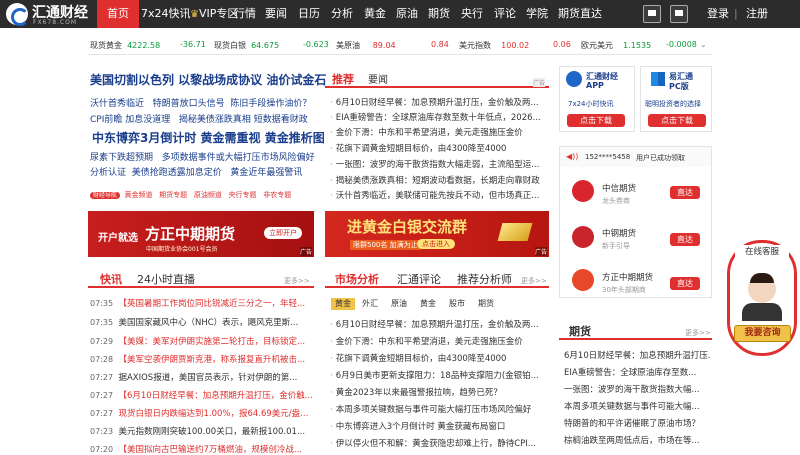 This screenshot has height=455, width=800. I want to click on ad-banner-fangzheng: 开户就选 方正中期期货 中国期货业协会001号会员 立即开户 广告, so click(201, 234).